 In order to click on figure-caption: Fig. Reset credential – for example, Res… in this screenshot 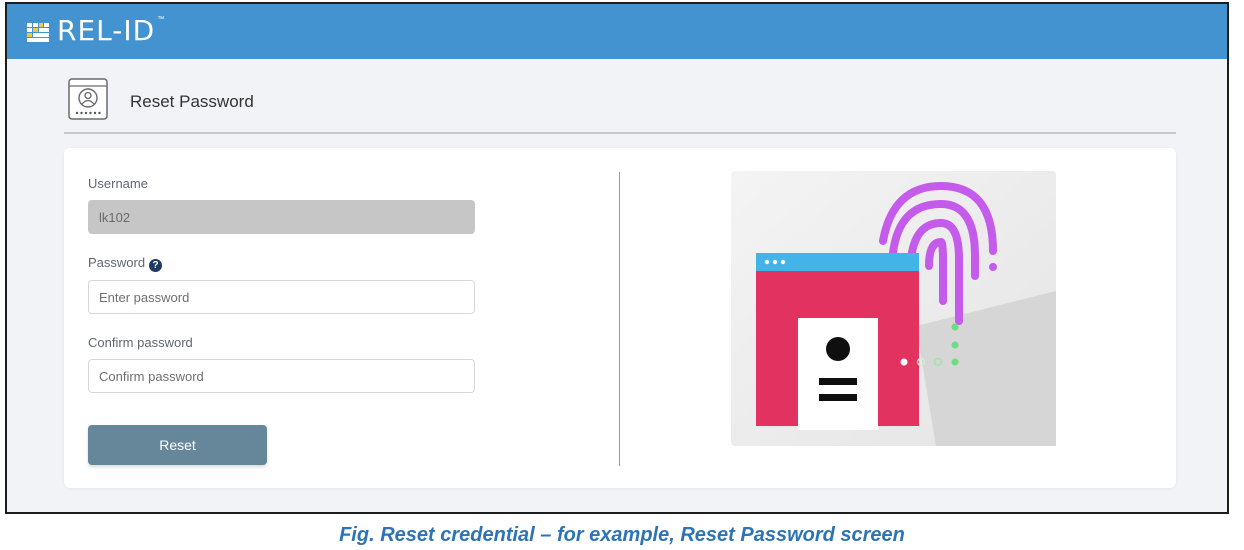, I will do `click(622, 535)`.